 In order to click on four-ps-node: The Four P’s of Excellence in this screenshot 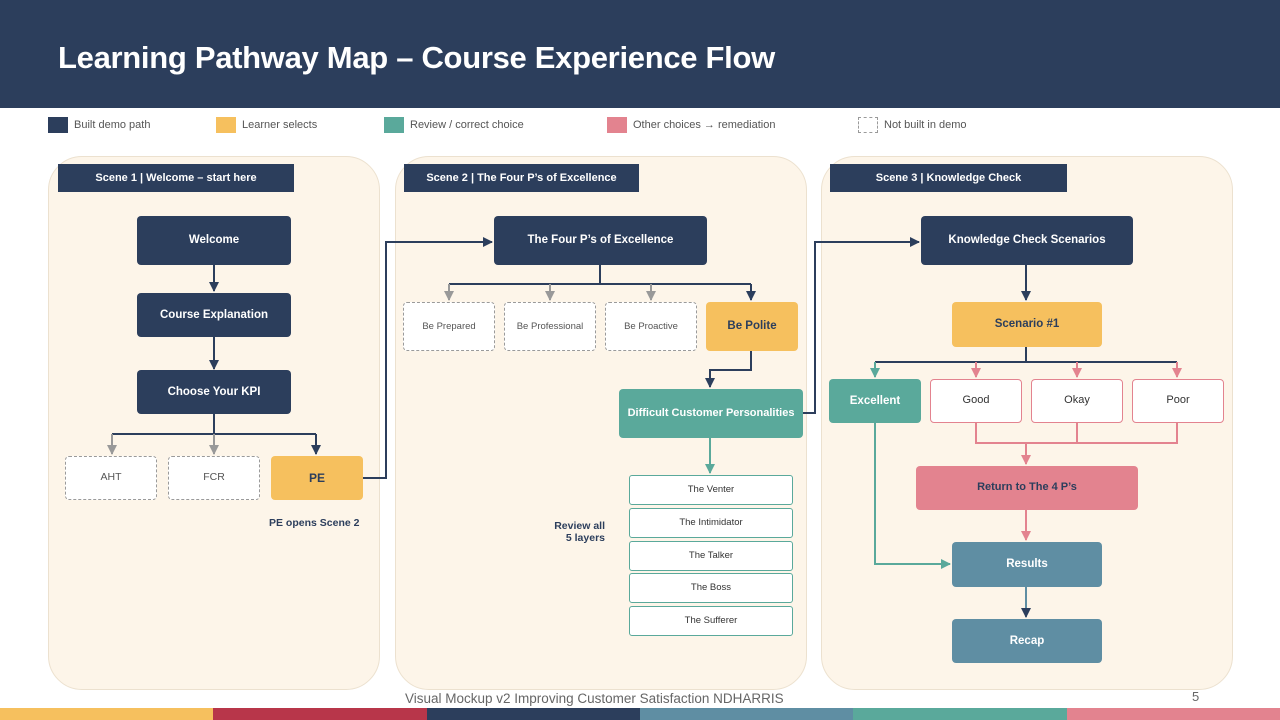, I will do `click(600, 240)`.